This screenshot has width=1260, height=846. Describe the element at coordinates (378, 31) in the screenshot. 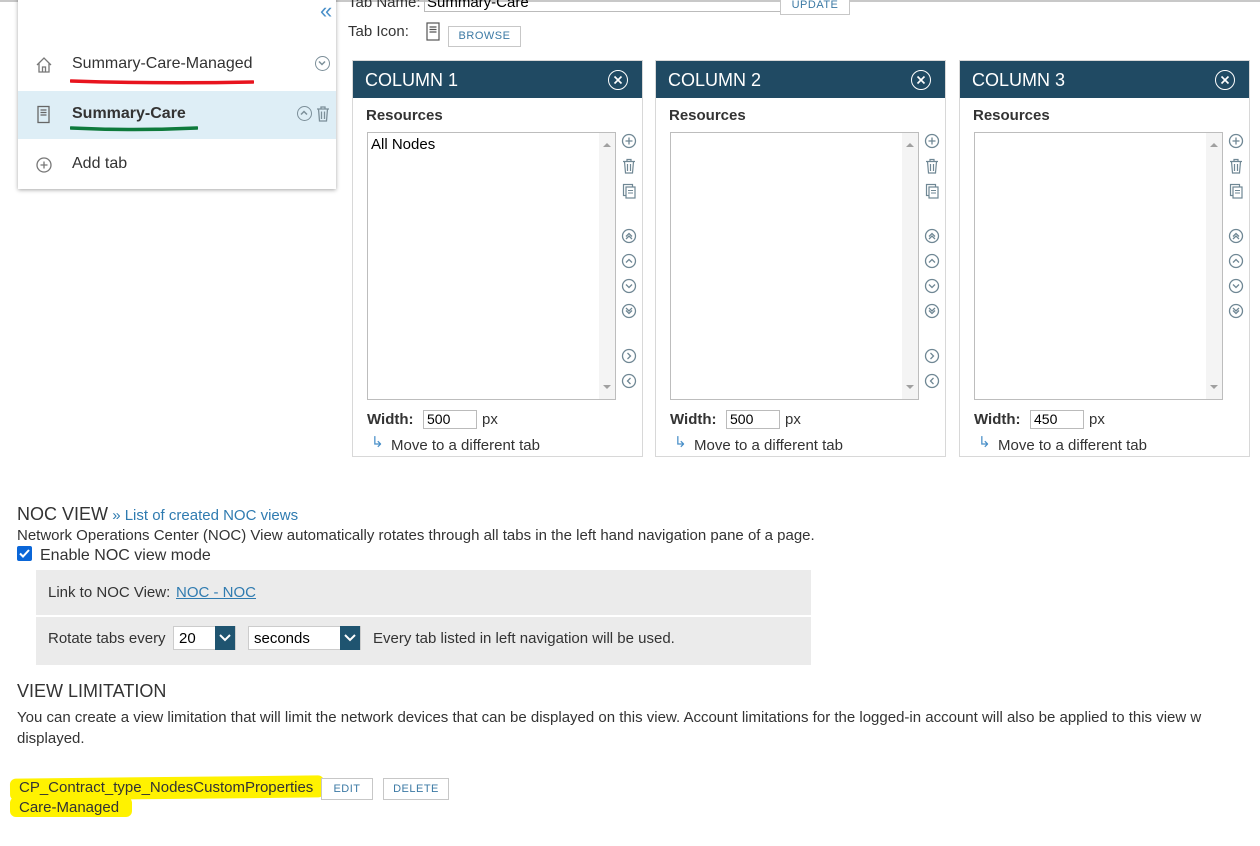

I see `tab-icon-label: Tab Icon:` at that location.